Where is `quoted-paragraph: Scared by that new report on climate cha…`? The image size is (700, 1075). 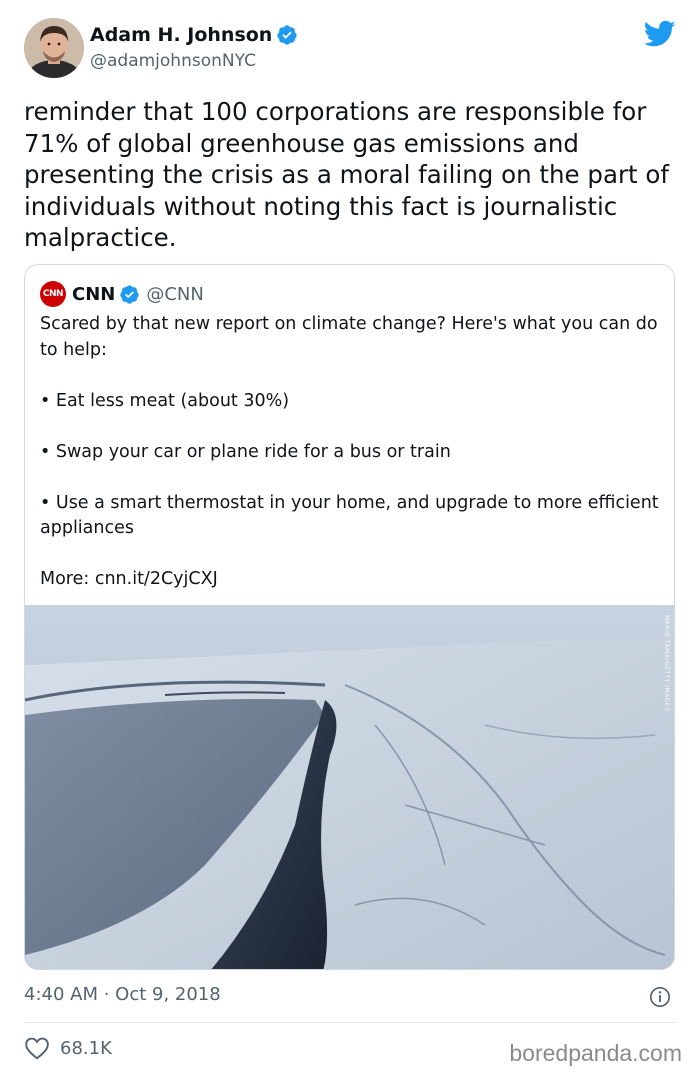 quoted-paragraph: Scared by that new report on climate cha… is located at coordinates (349, 337).